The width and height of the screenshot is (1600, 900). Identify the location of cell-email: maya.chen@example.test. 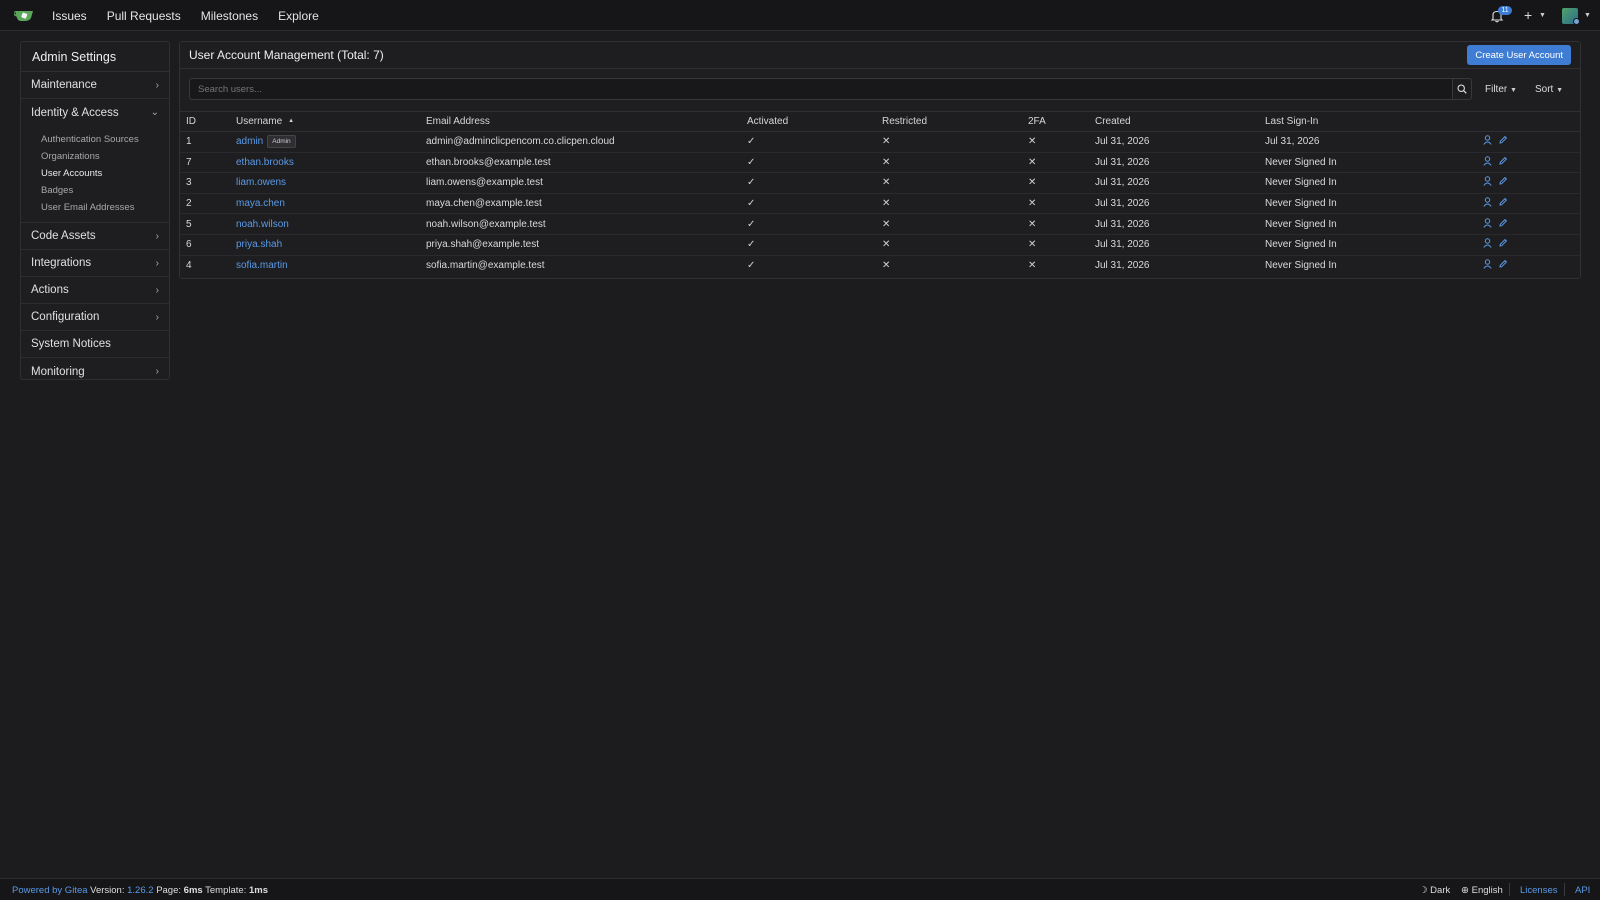
(586, 204).